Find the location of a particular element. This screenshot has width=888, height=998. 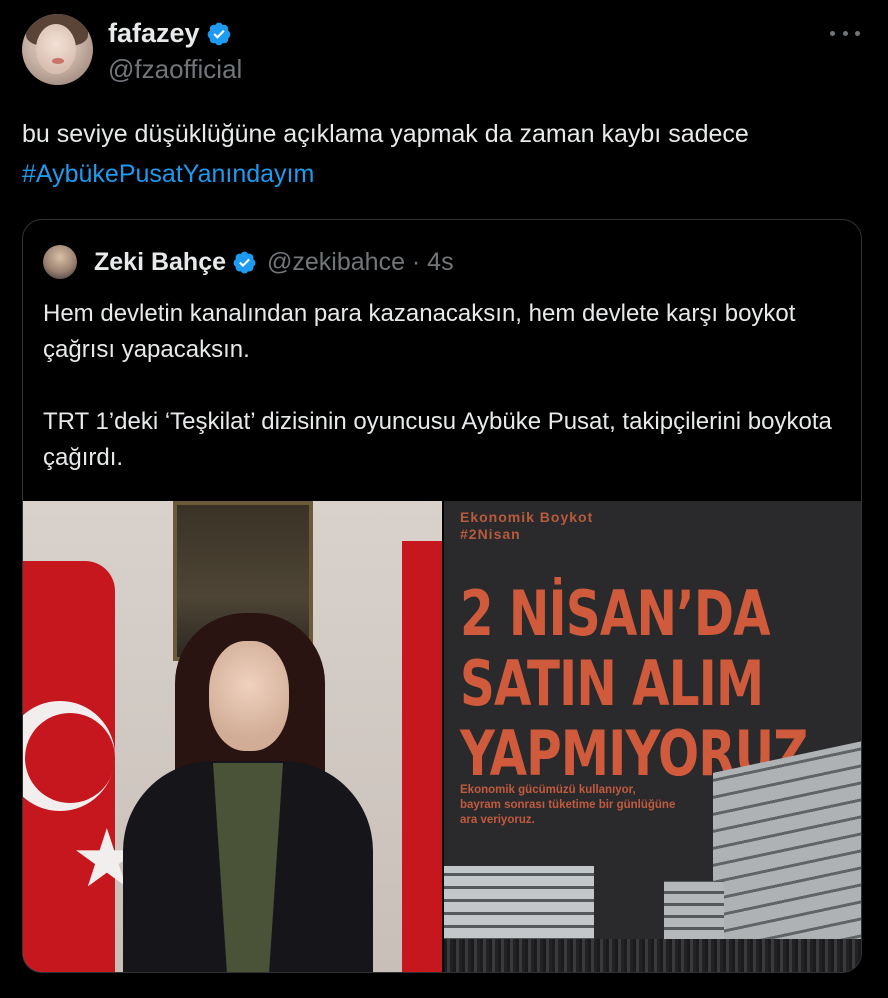

quoted-author-handle-time: @zekibahce · 4s is located at coordinates (360, 262).